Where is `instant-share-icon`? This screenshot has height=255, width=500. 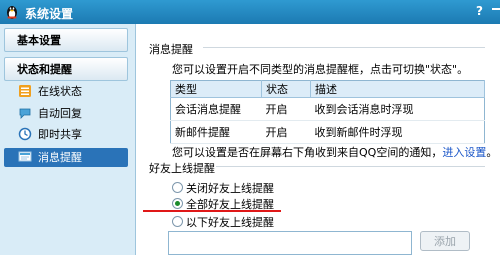
instant-share-icon is located at coordinates (25, 134).